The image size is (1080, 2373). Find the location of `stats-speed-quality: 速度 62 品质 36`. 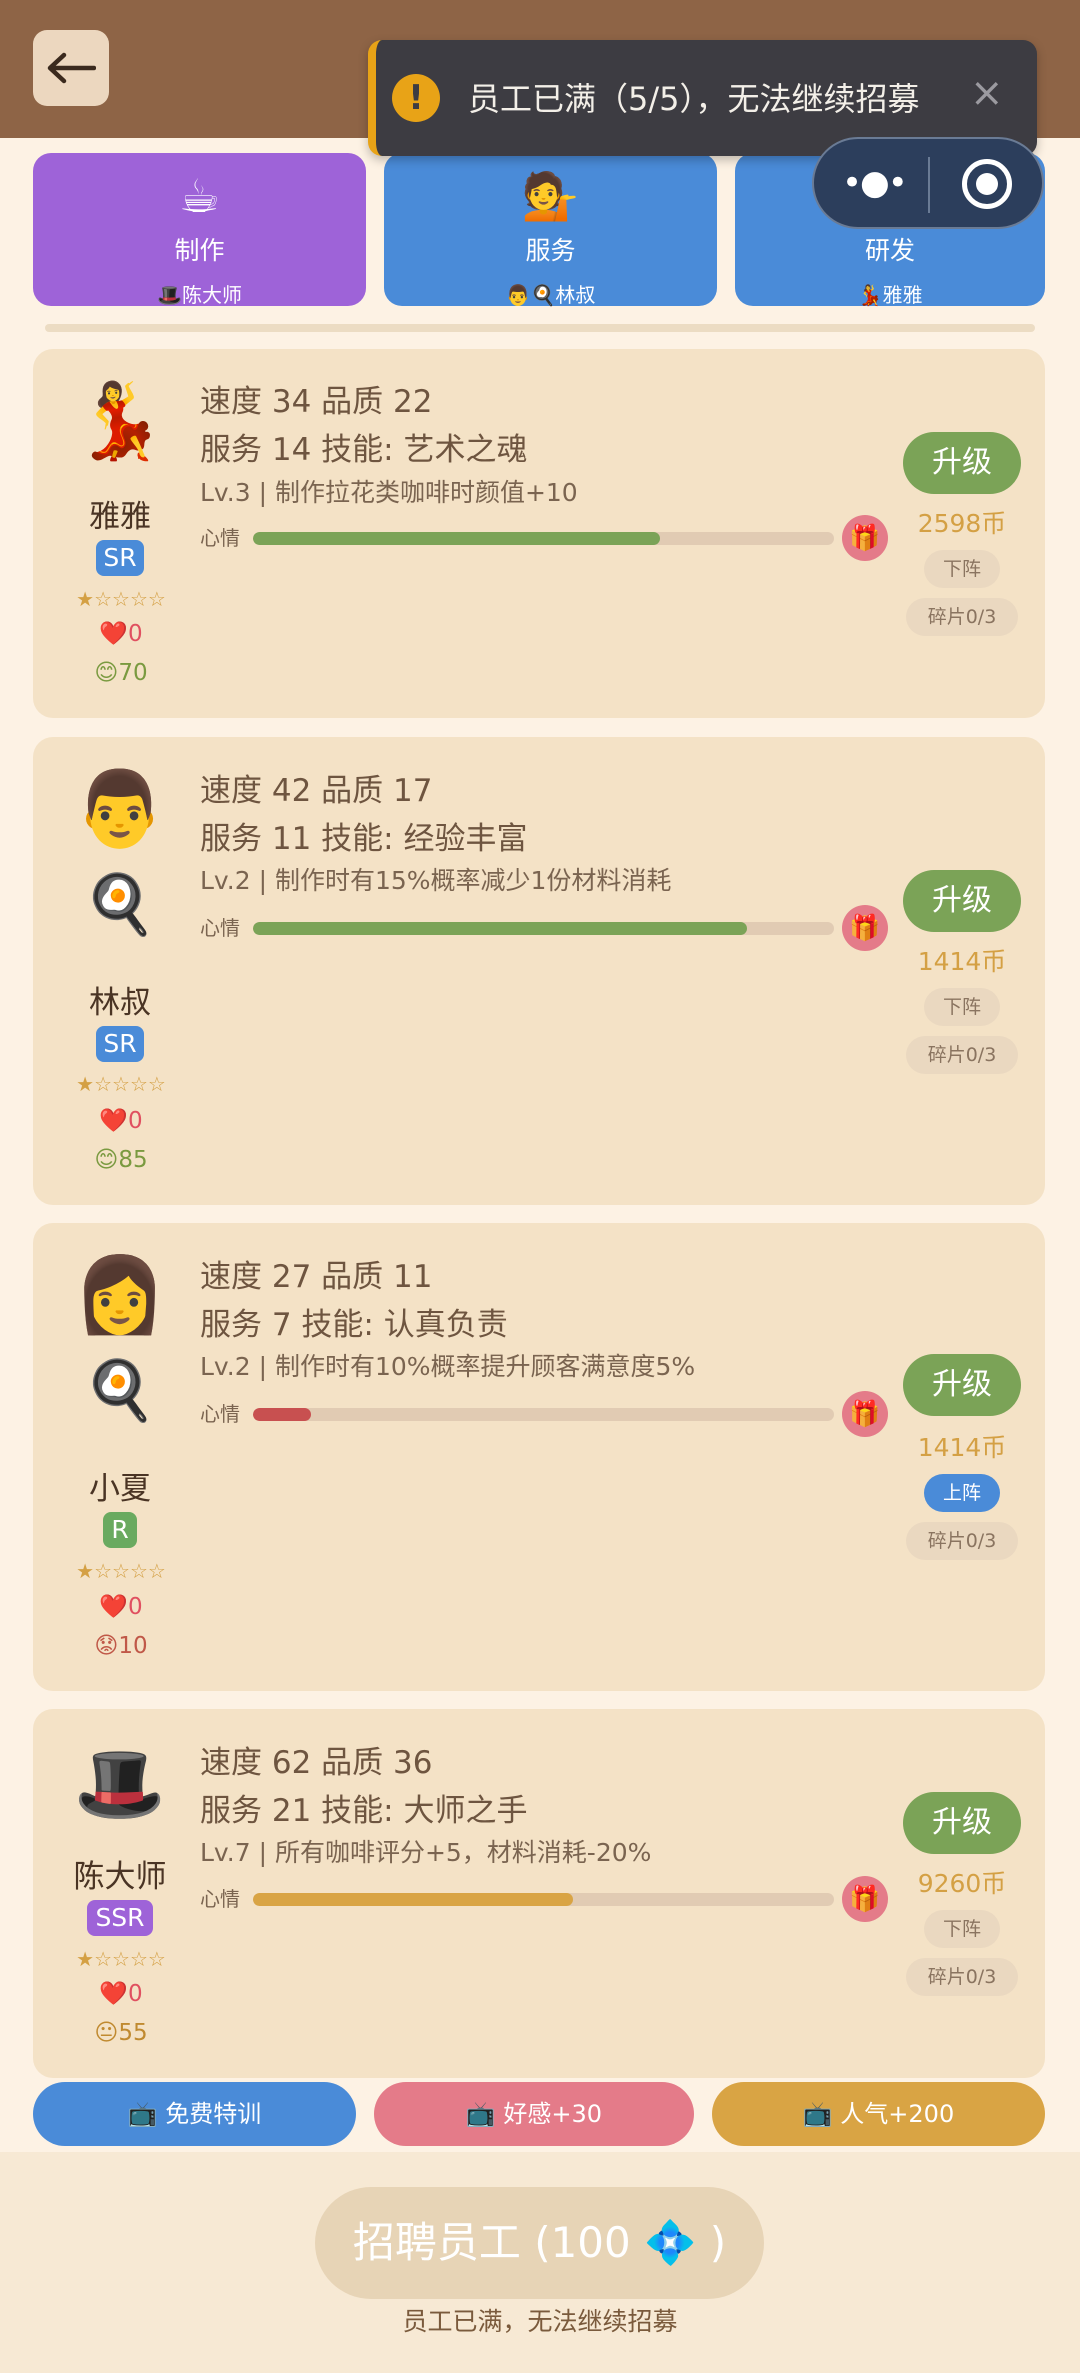

stats-speed-quality: 速度 62 品质 36 is located at coordinates (316, 1763).